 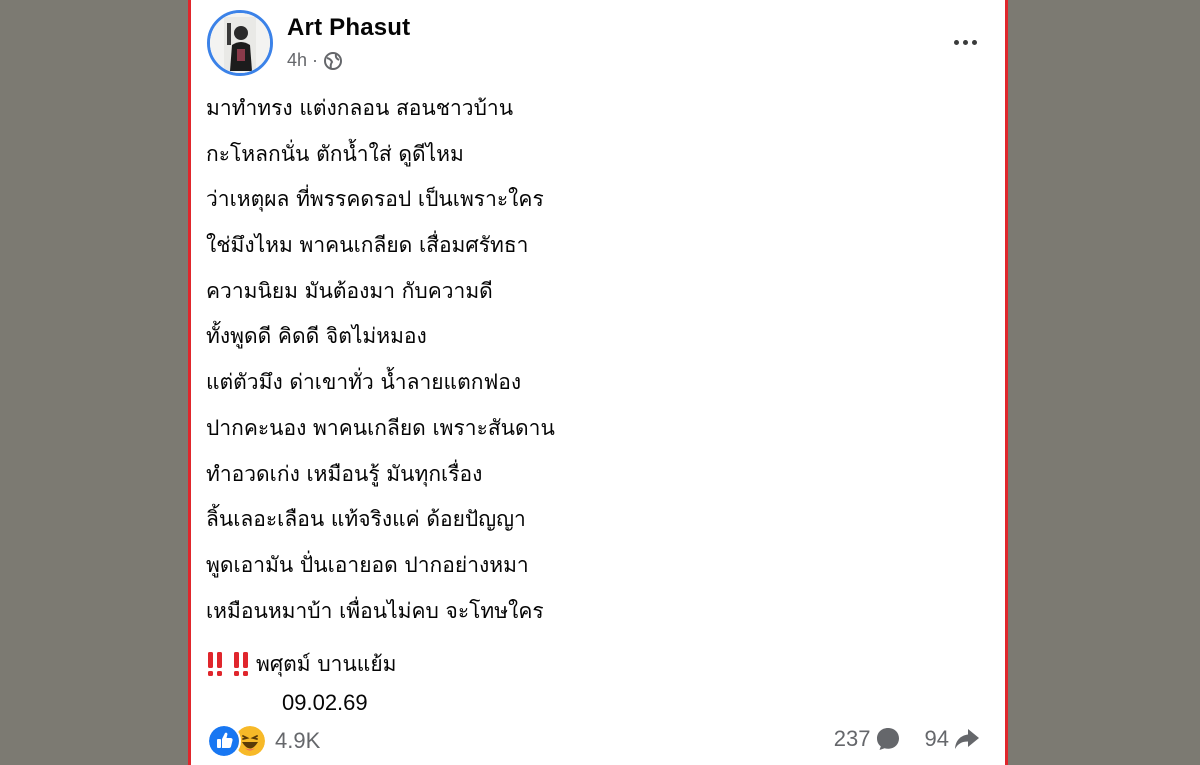 I want to click on avatar, so click(x=240, y=43).